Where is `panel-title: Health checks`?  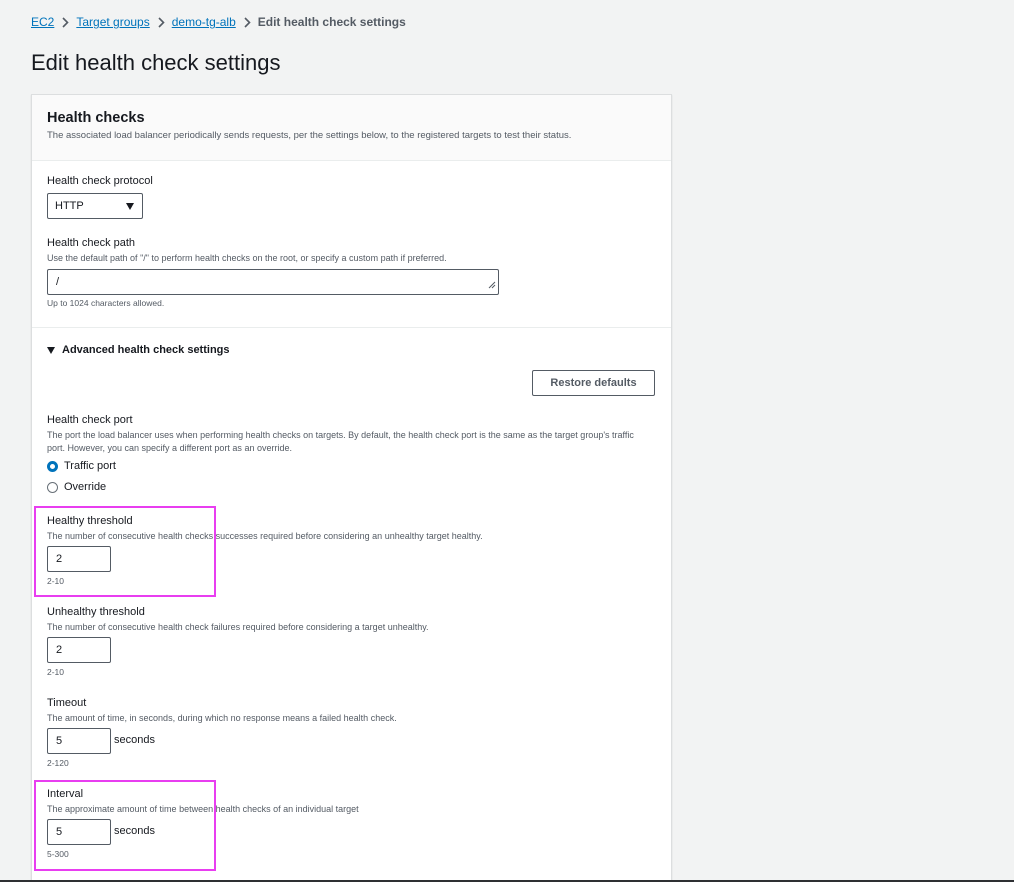
panel-title: Health checks is located at coordinates (96, 118).